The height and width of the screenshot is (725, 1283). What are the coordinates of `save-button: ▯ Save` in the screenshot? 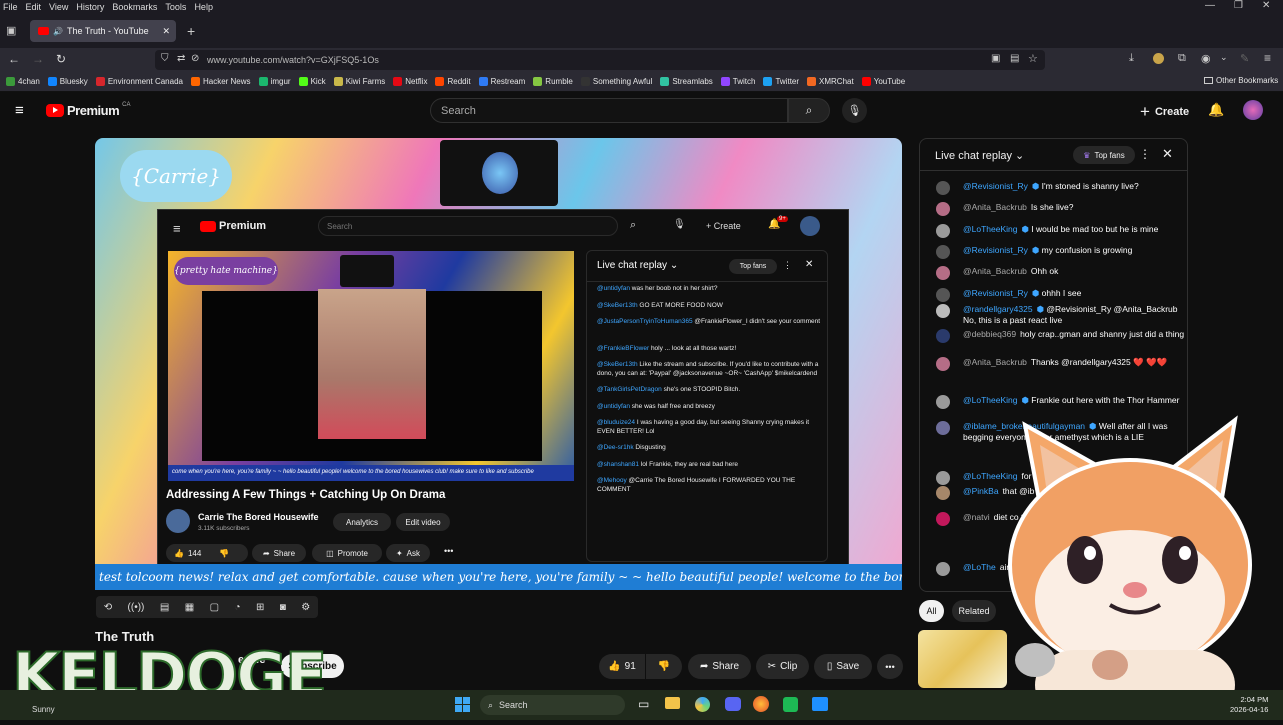 It's located at (843, 666).